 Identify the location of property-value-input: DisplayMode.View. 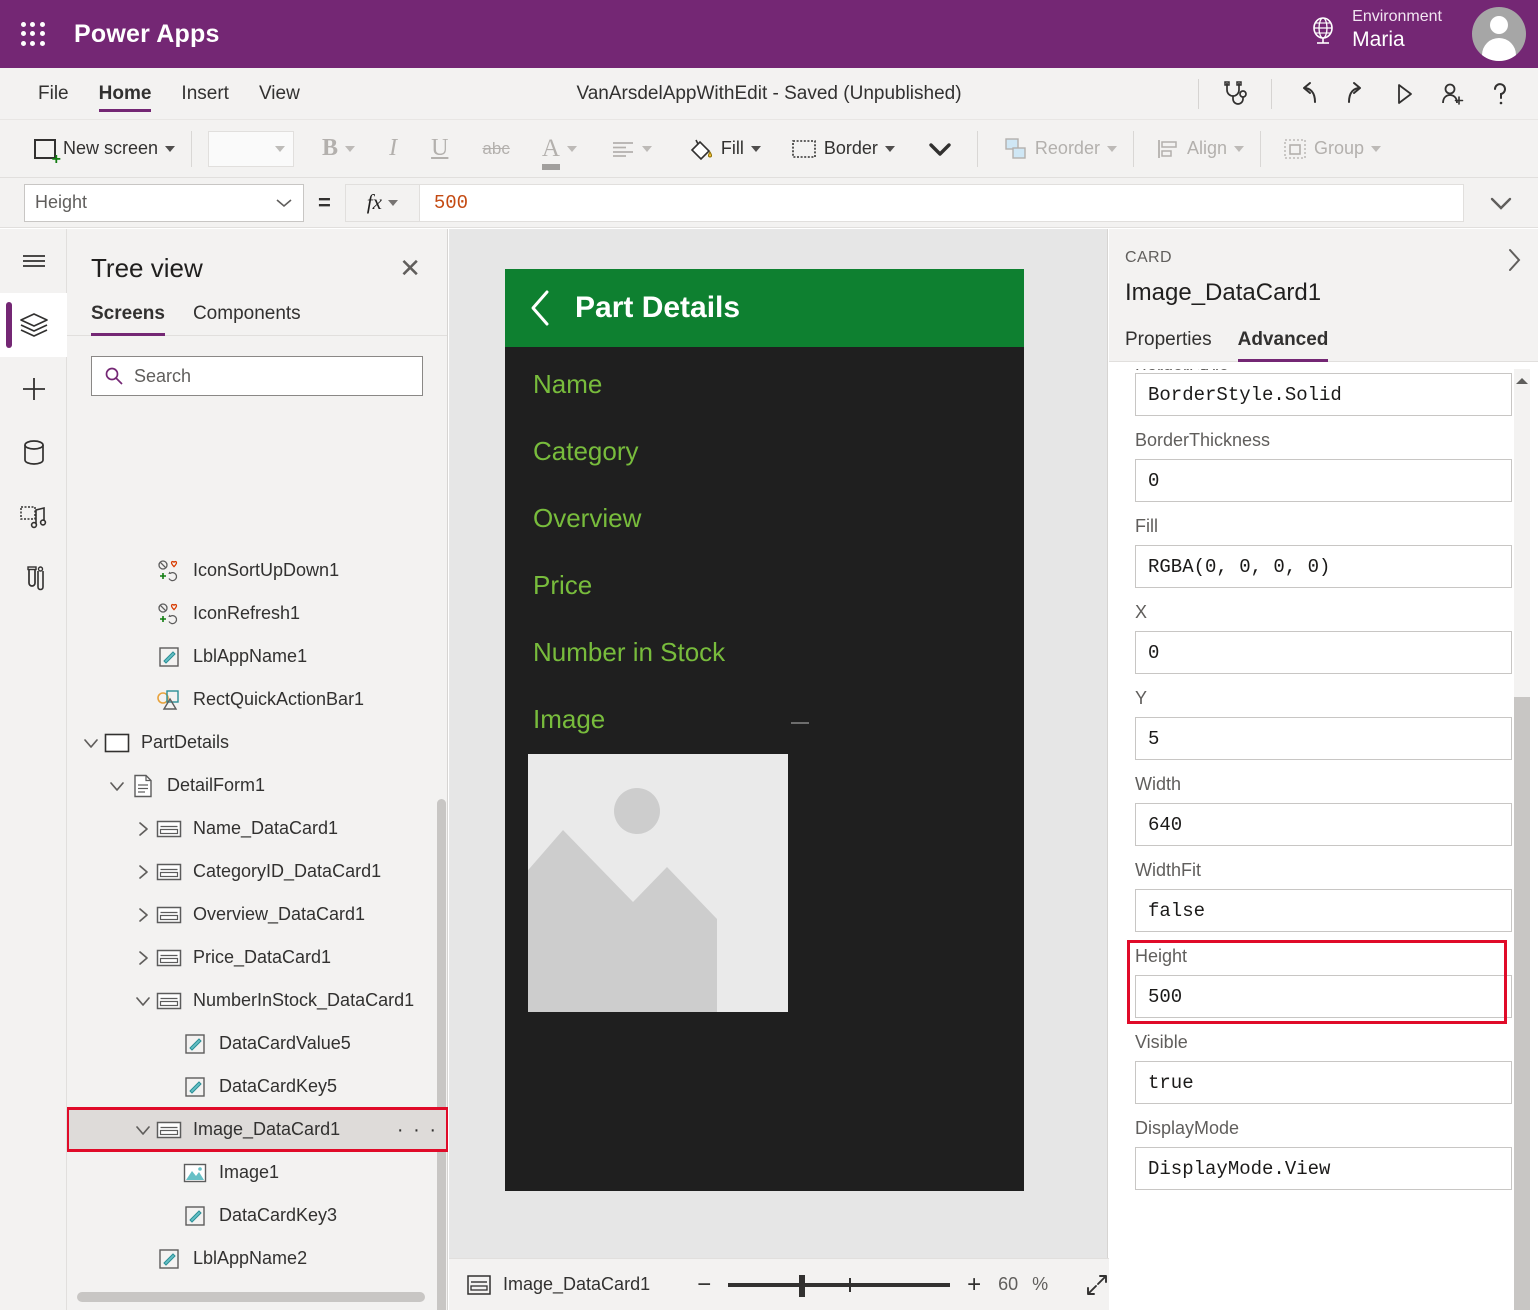
(1323, 1168).